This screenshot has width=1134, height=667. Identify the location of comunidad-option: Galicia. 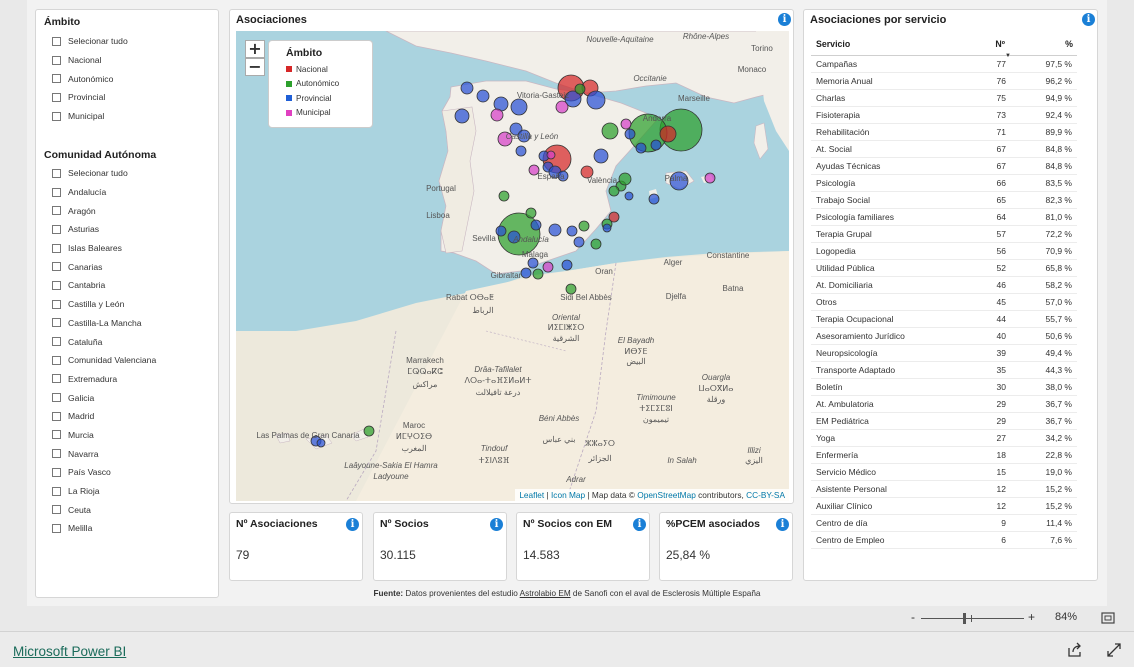
(104, 397).